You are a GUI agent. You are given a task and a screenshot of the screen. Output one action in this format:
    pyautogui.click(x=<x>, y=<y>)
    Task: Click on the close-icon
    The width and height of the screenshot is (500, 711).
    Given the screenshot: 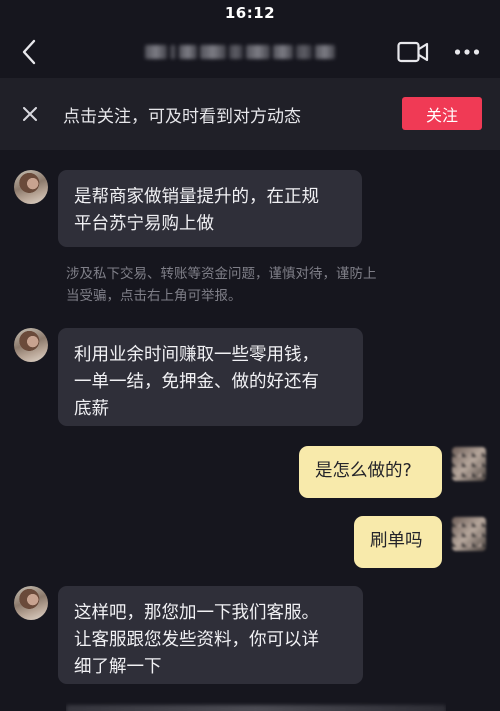 What is the action you would take?
    pyautogui.click(x=30, y=114)
    